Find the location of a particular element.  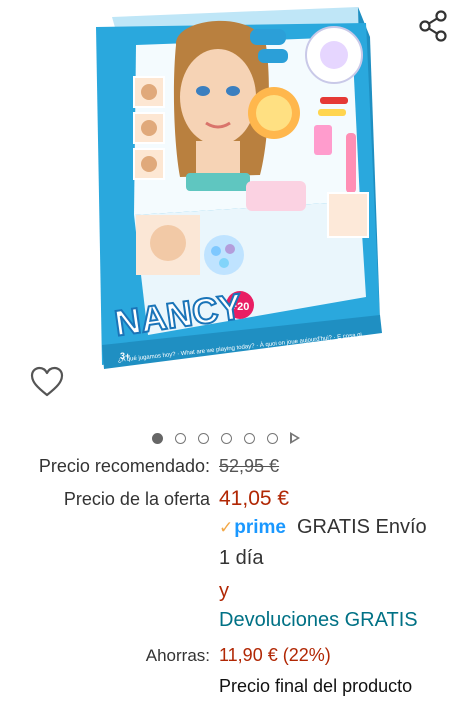

prime-badge: ✓ prime is located at coordinates (252, 528).